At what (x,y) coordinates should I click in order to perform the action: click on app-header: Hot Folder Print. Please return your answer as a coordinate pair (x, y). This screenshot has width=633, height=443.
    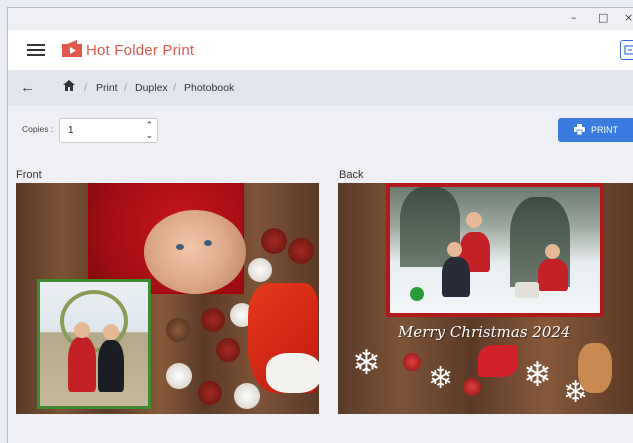
    Looking at the image, I should click on (320, 50).